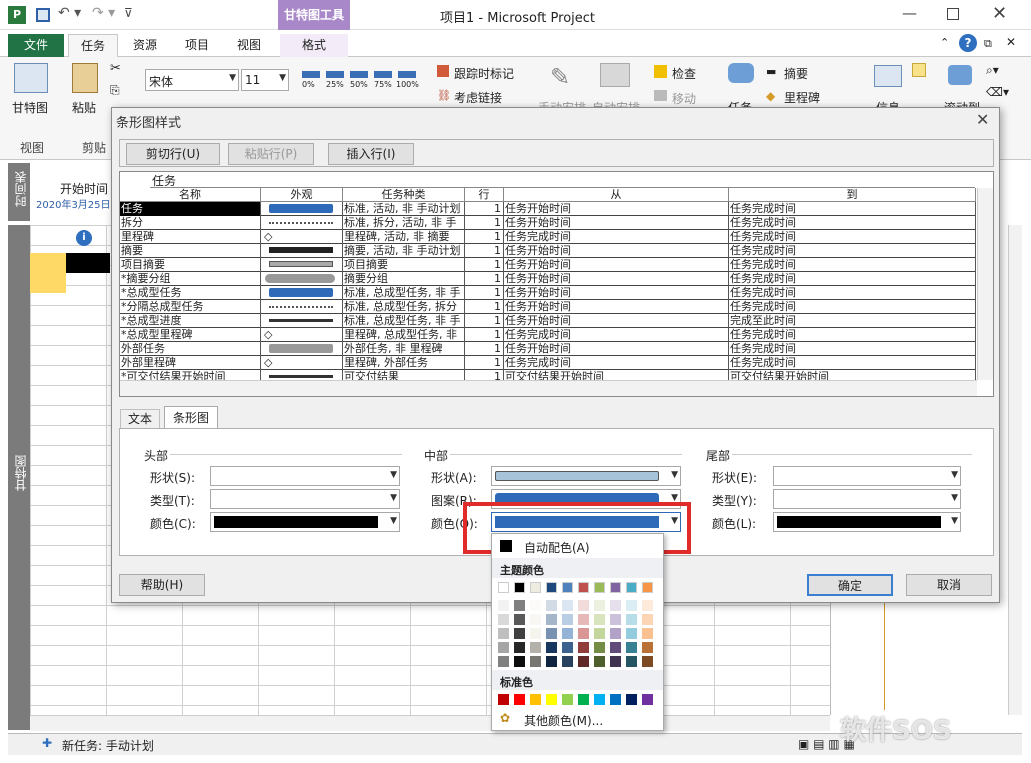 This screenshot has height=763, width=1031. What do you see at coordinates (311, 74) in the screenshot?
I see `pct-0-bar-icon` at bounding box center [311, 74].